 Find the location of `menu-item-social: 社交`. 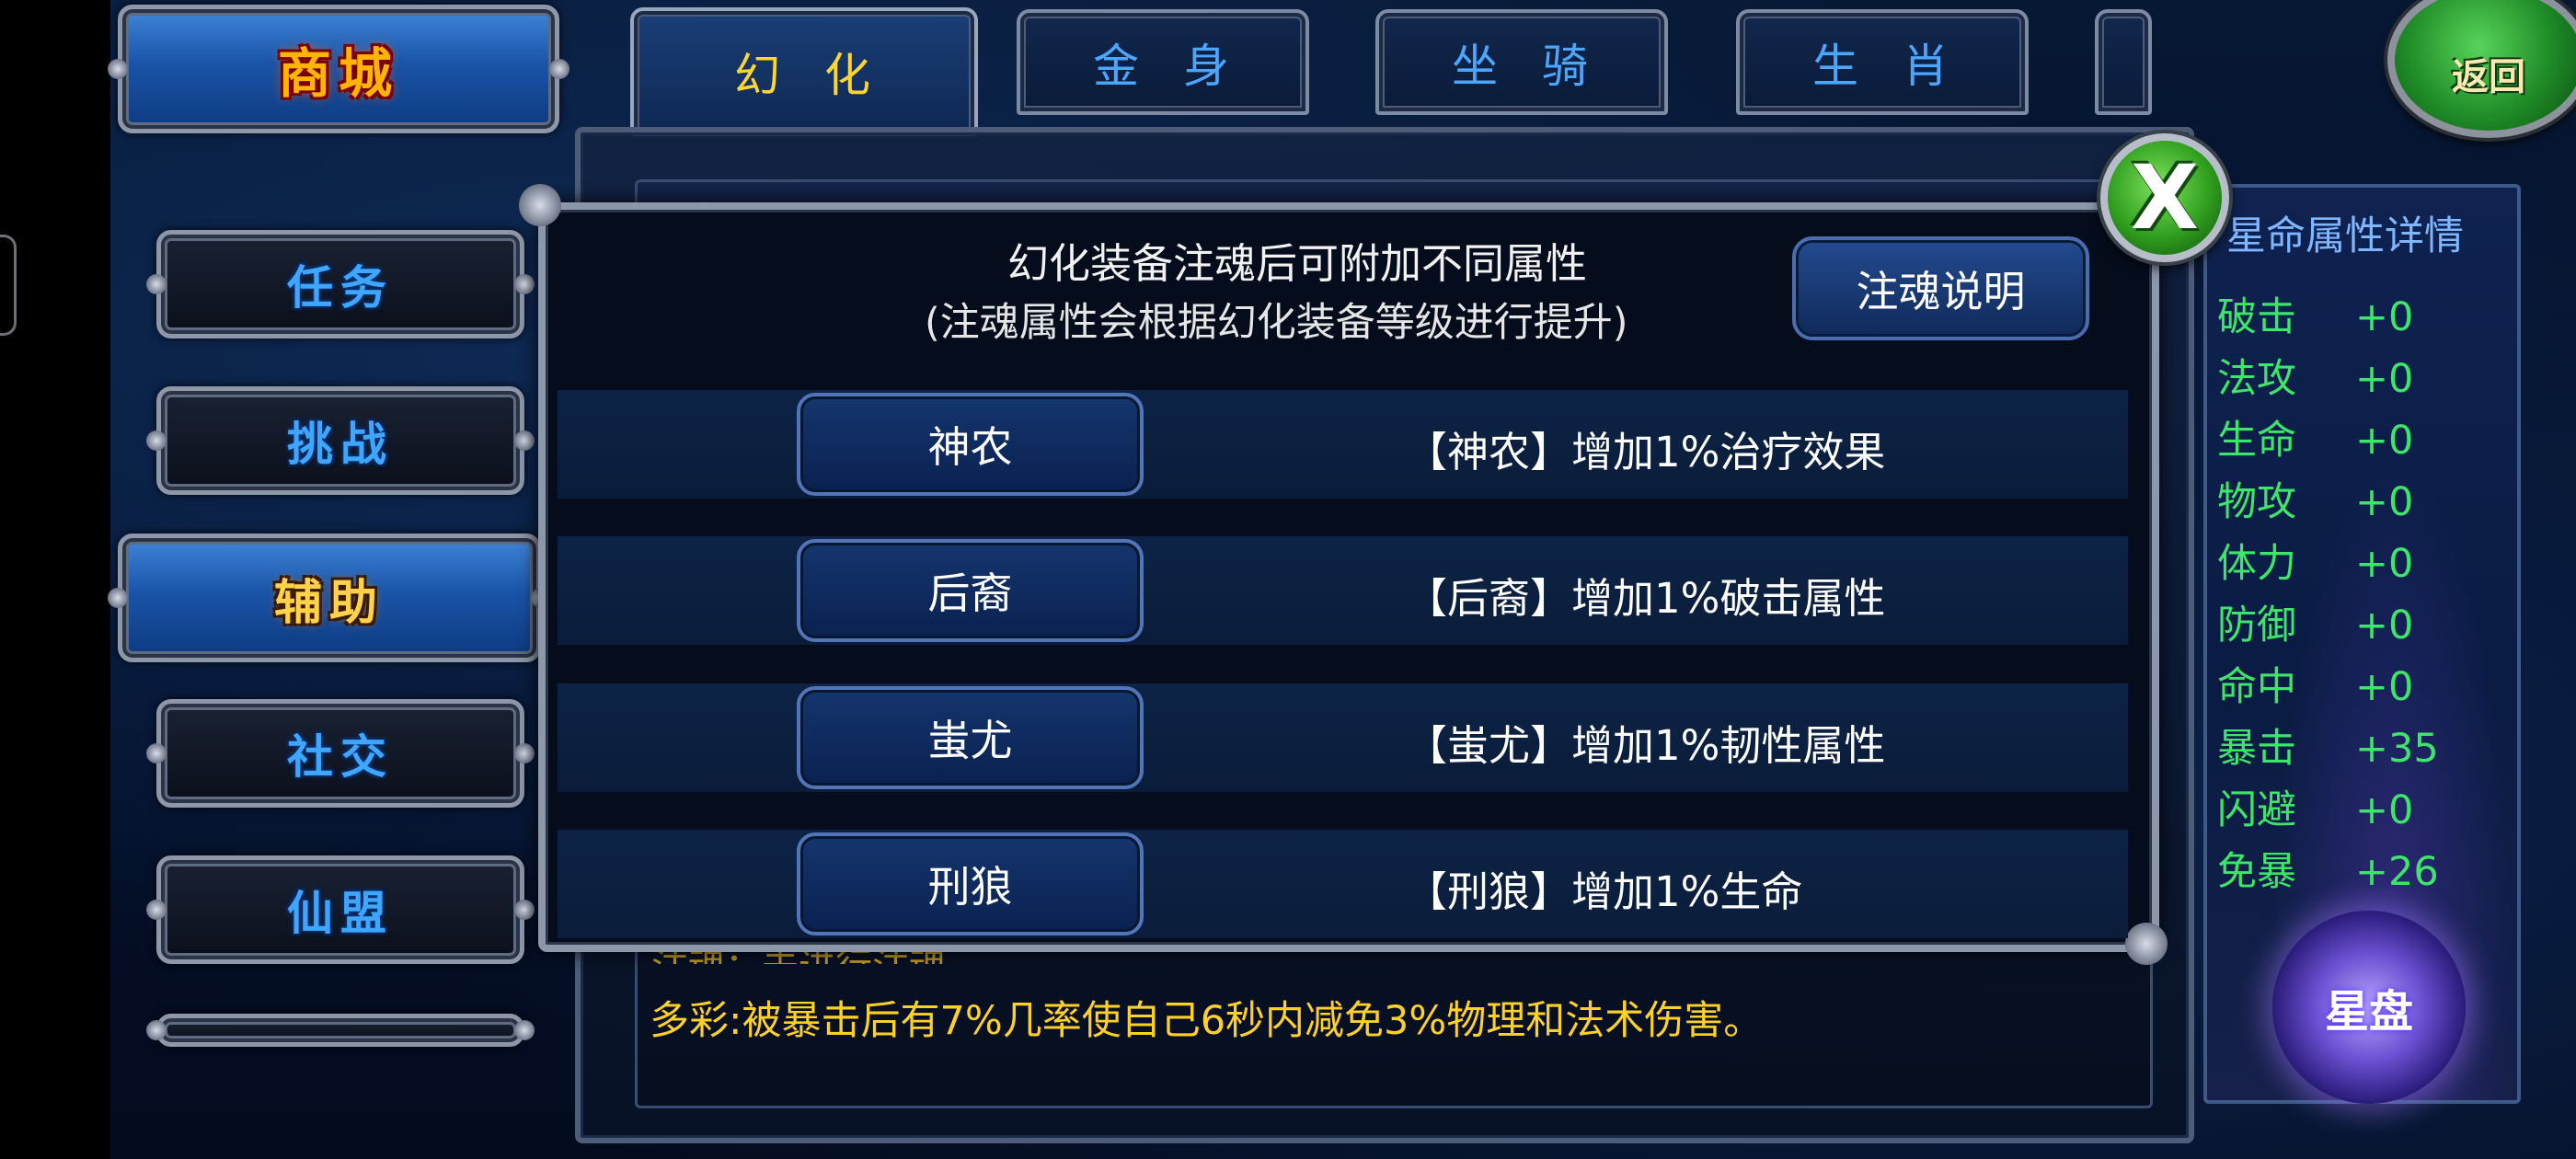

menu-item-social: 社交 is located at coordinates (340, 753).